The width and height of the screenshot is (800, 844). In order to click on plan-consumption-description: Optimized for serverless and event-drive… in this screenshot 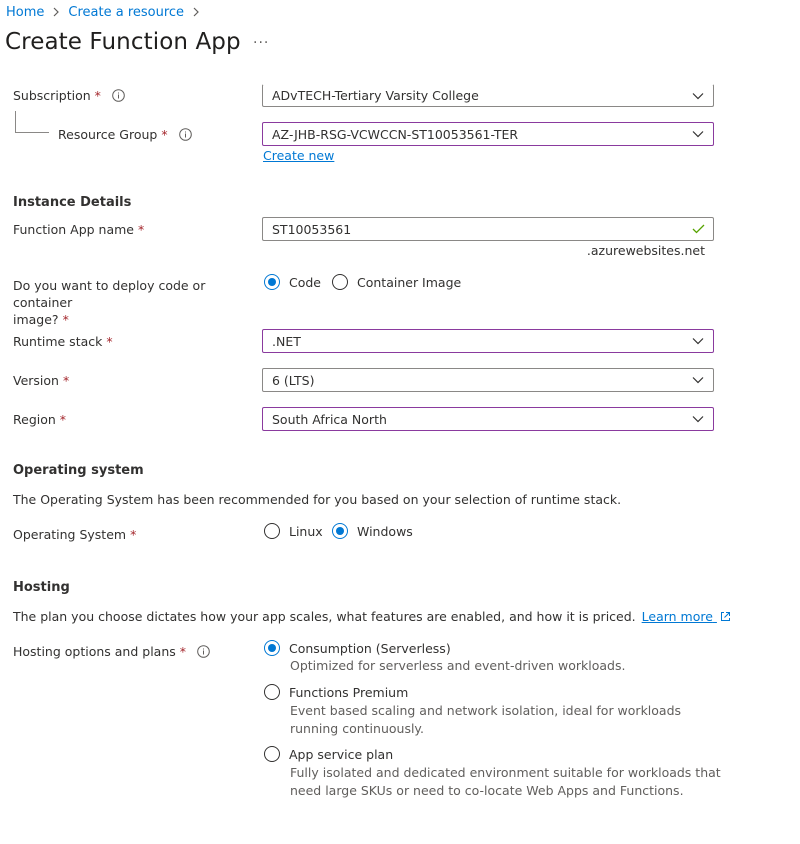, I will do `click(457, 666)`.